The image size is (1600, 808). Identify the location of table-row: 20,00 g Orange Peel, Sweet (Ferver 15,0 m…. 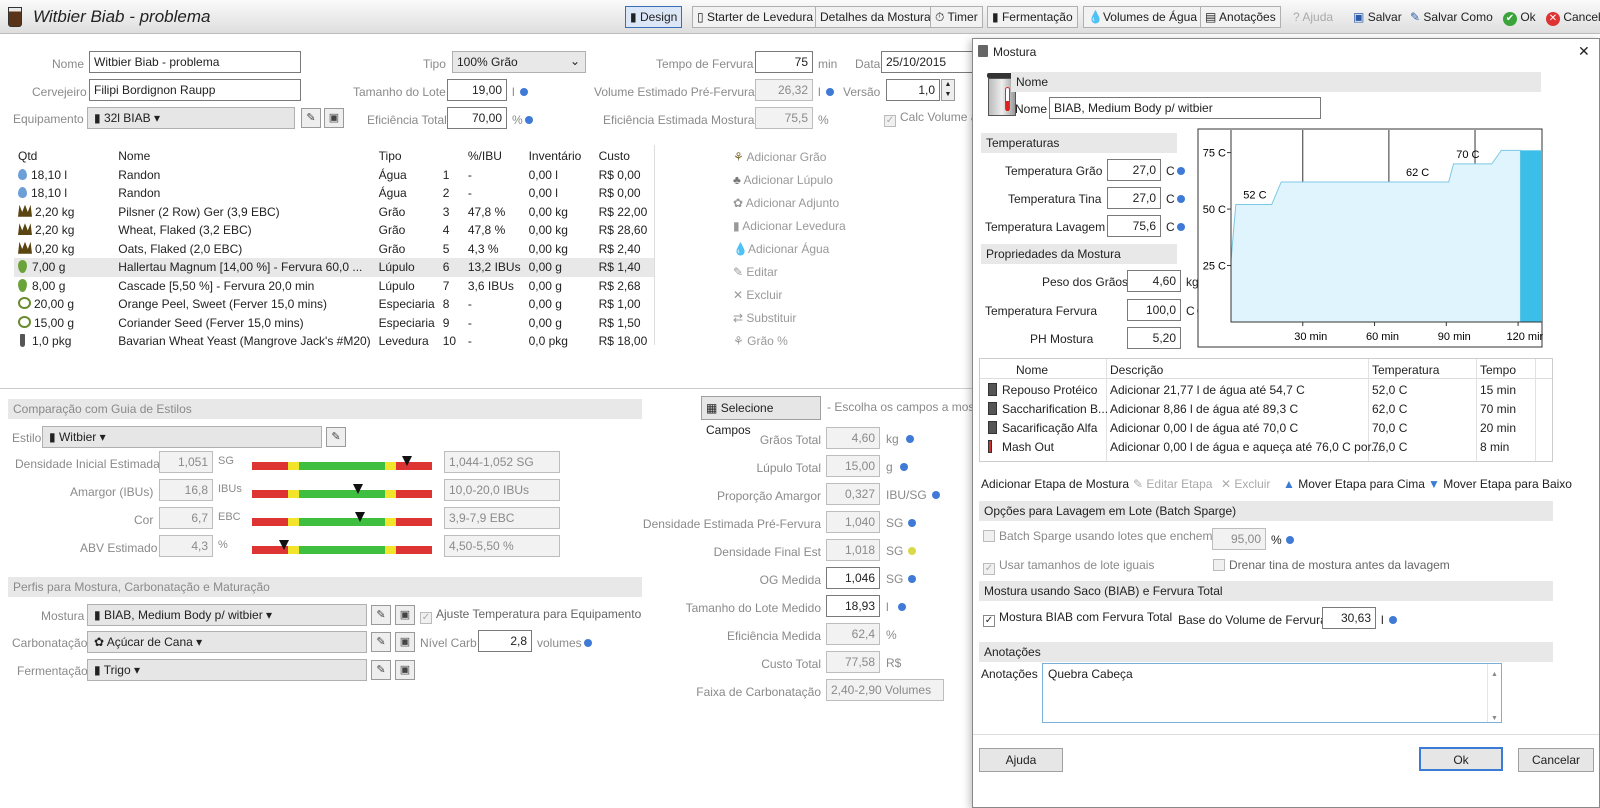
(334, 304).